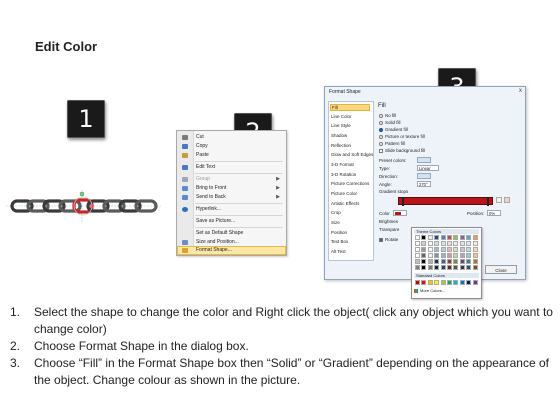 Image resolution: width=560 pixels, height=420 pixels. Describe the element at coordinates (339, 232) in the screenshot. I see `nav-item-position: Position` at that location.